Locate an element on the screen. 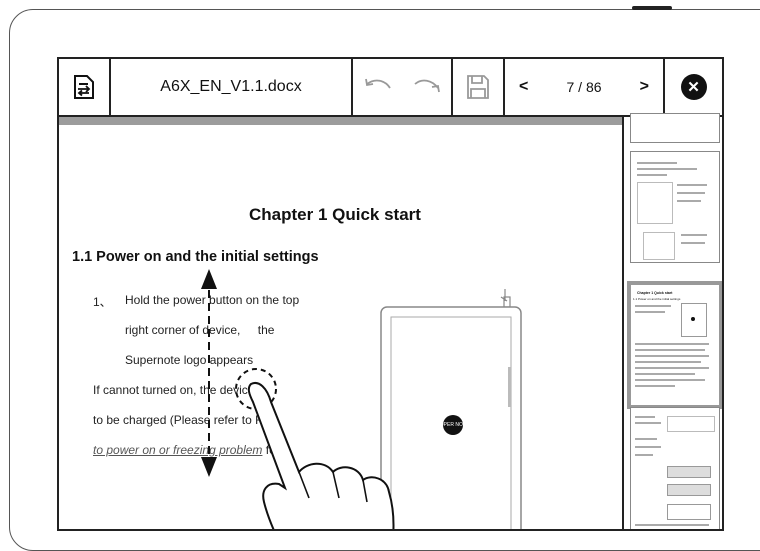 The width and height of the screenshot is (760, 551). previous-page-button: < is located at coordinates (523, 87).